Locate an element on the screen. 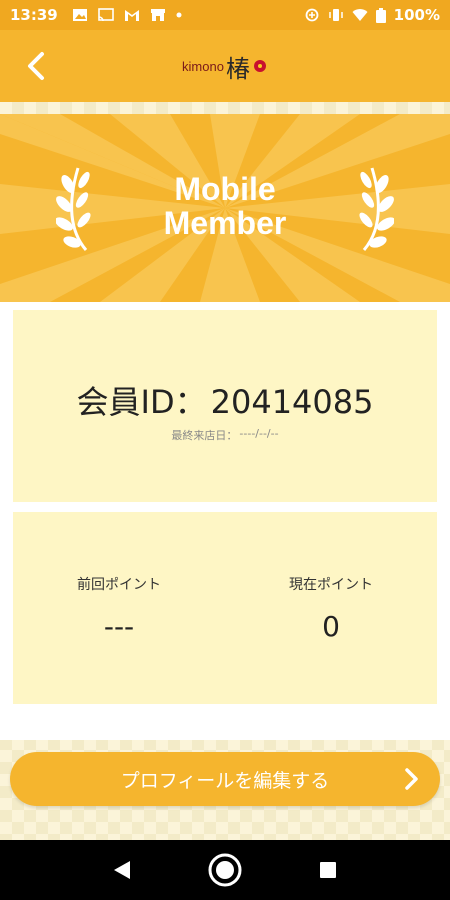 The width and height of the screenshot is (450, 900). previous-points: 前回ポイント --- is located at coordinates (119, 608).